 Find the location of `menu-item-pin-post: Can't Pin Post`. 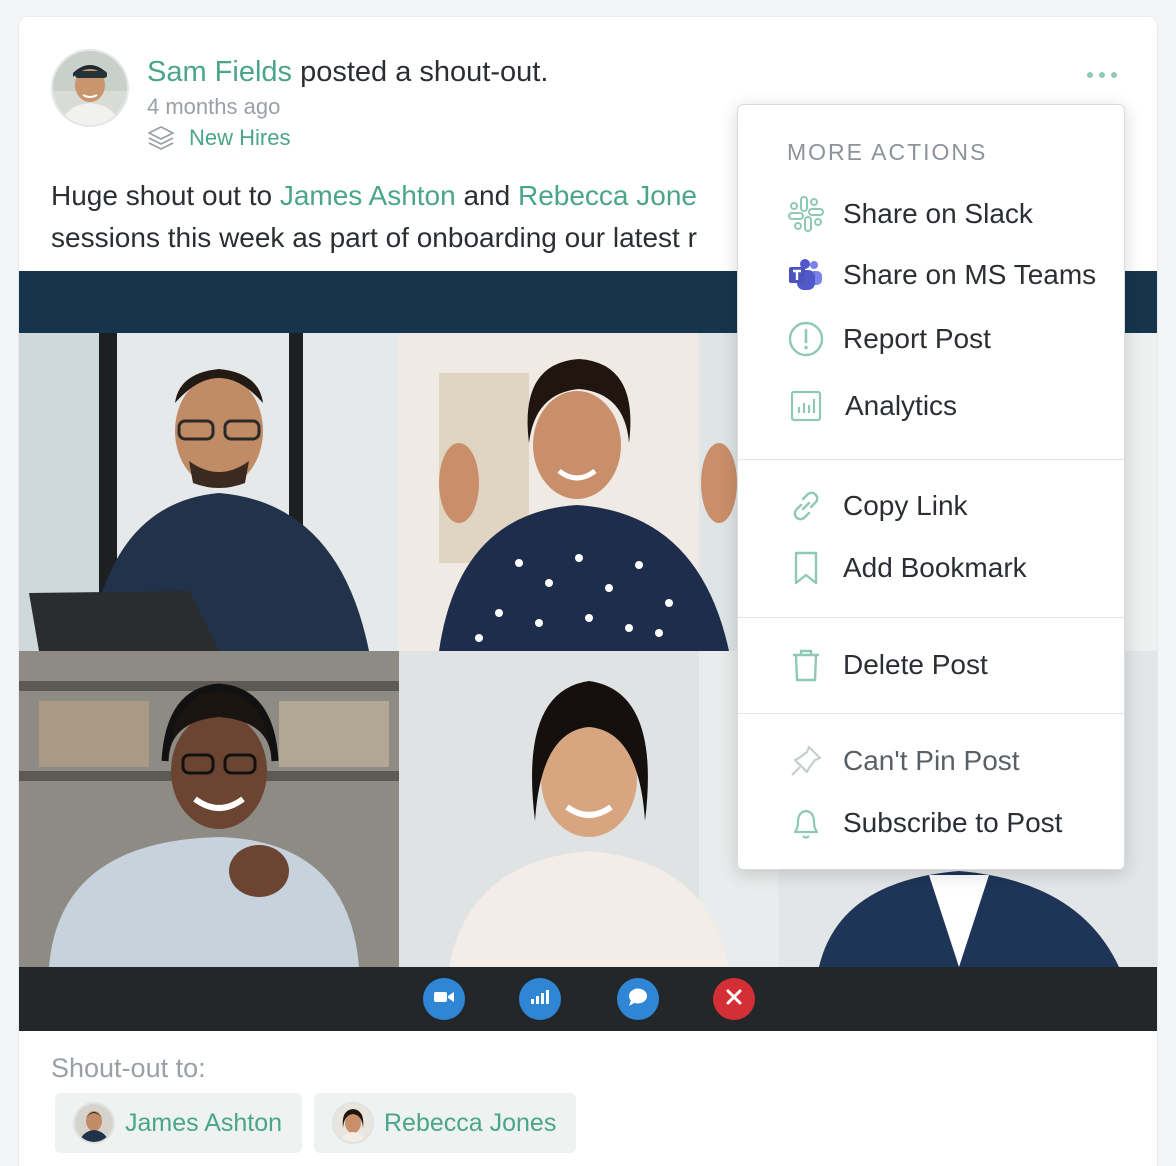

menu-item-pin-post: Can't Pin Post is located at coordinates (931, 761).